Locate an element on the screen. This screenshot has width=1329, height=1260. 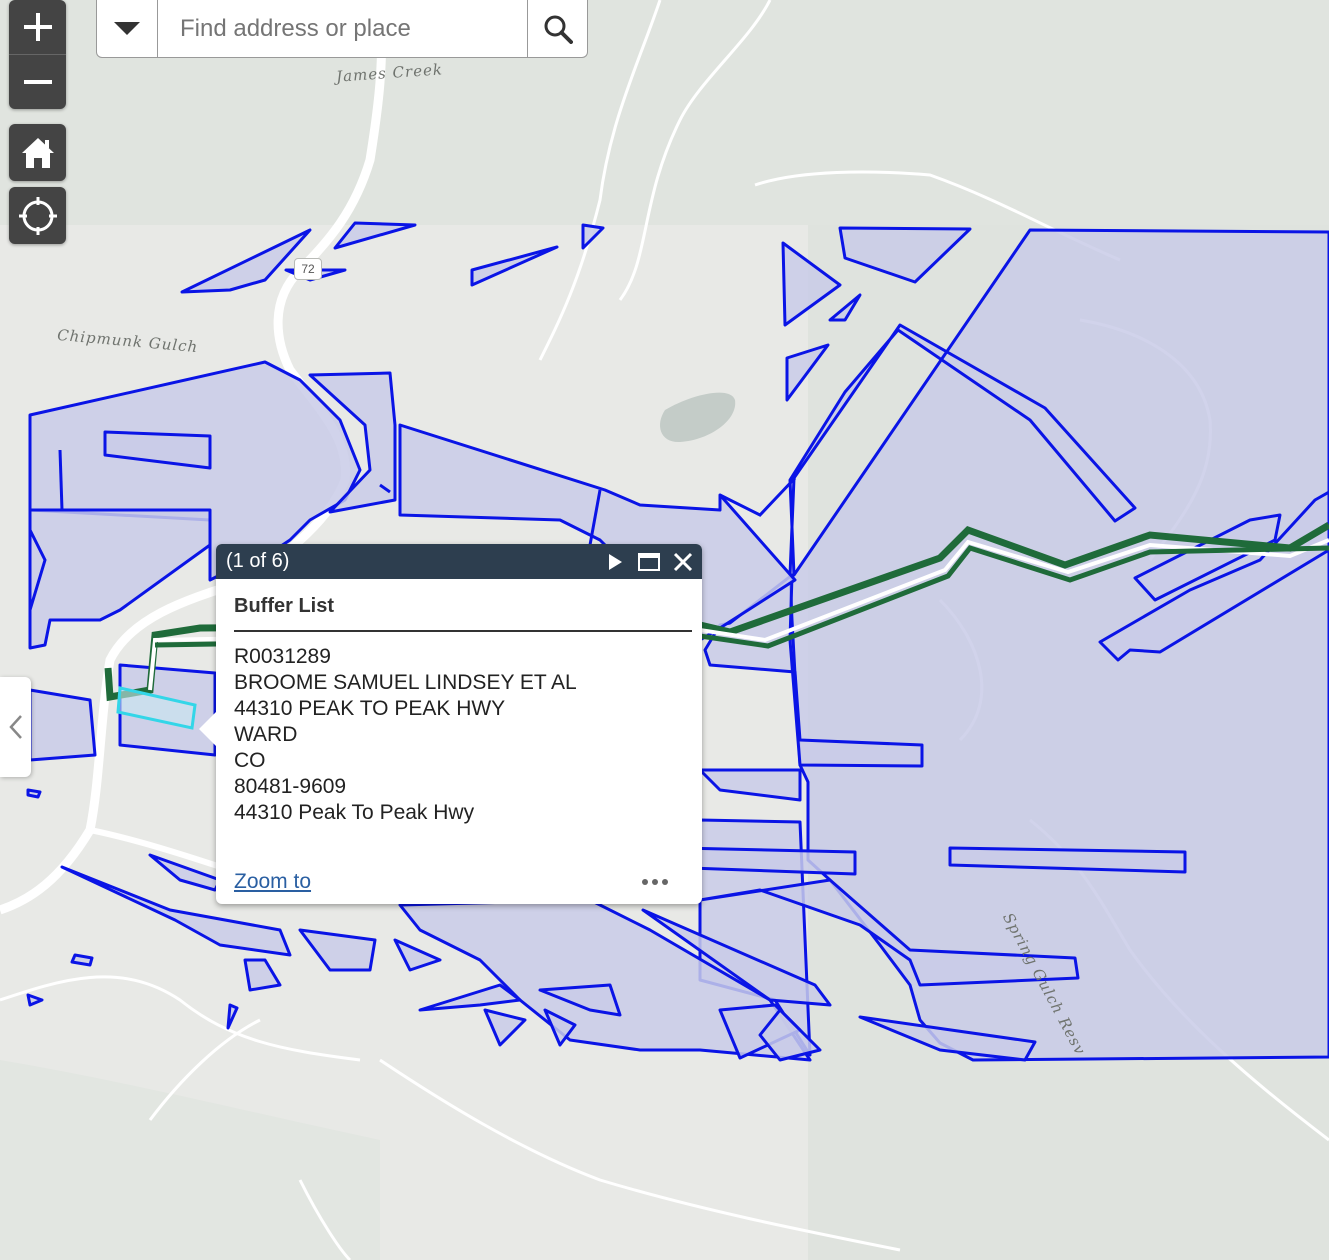
popup-count: (1 of 6) is located at coordinates (258, 561).